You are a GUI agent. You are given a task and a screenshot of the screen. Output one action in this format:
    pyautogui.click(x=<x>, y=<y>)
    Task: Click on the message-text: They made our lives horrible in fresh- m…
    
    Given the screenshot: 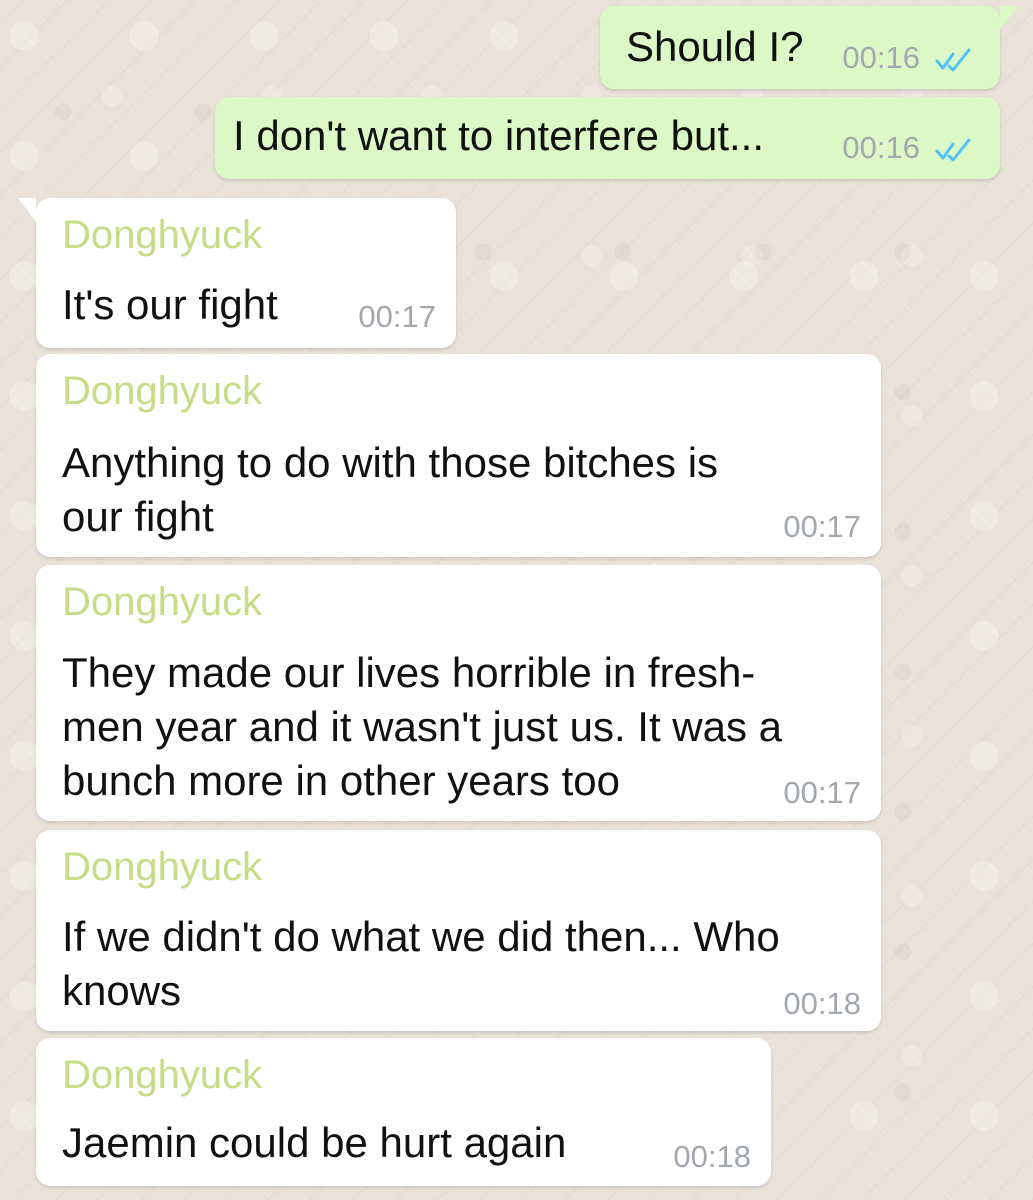 What is the action you would take?
    pyautogui.click(x=422, y=726)
    